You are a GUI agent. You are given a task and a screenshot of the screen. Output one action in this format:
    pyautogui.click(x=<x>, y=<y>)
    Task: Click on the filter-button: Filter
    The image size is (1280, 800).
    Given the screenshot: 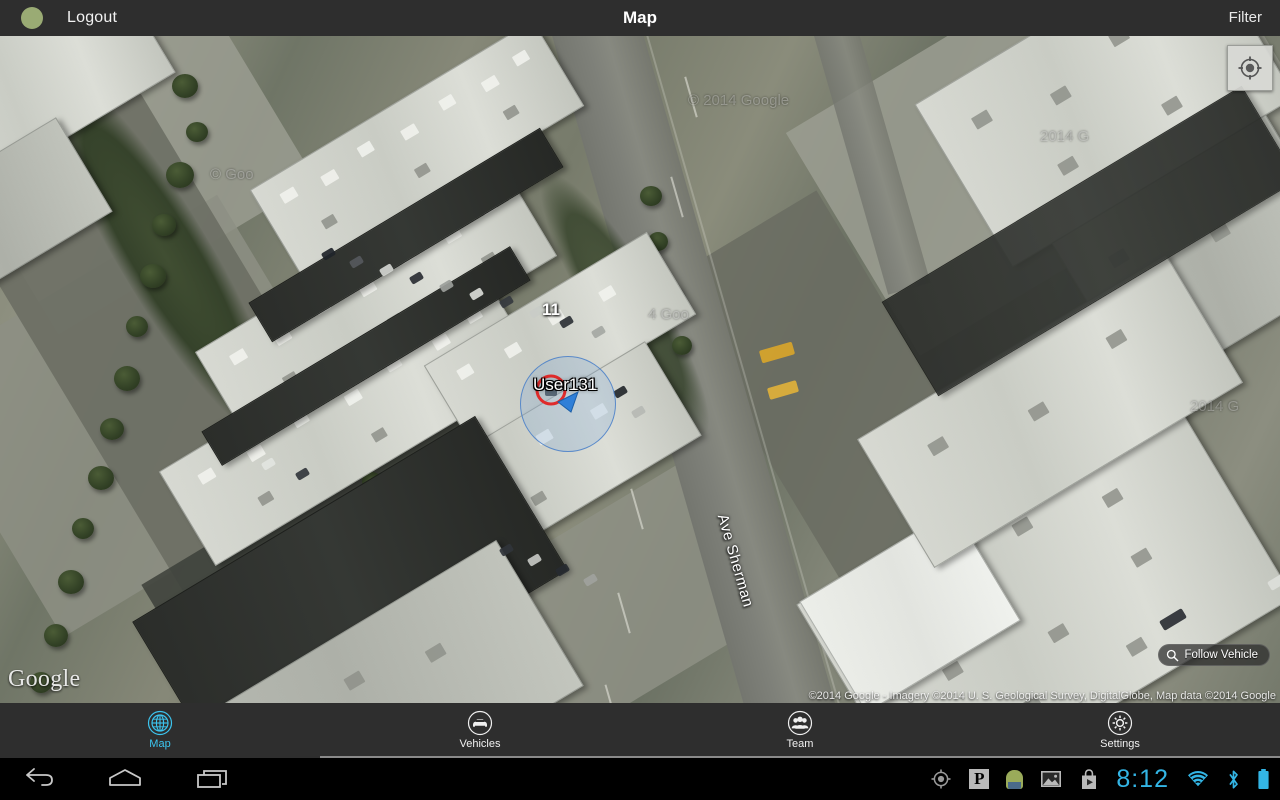 What is the action you would take?
    pyautogui.click(x=1245, y=18)
    